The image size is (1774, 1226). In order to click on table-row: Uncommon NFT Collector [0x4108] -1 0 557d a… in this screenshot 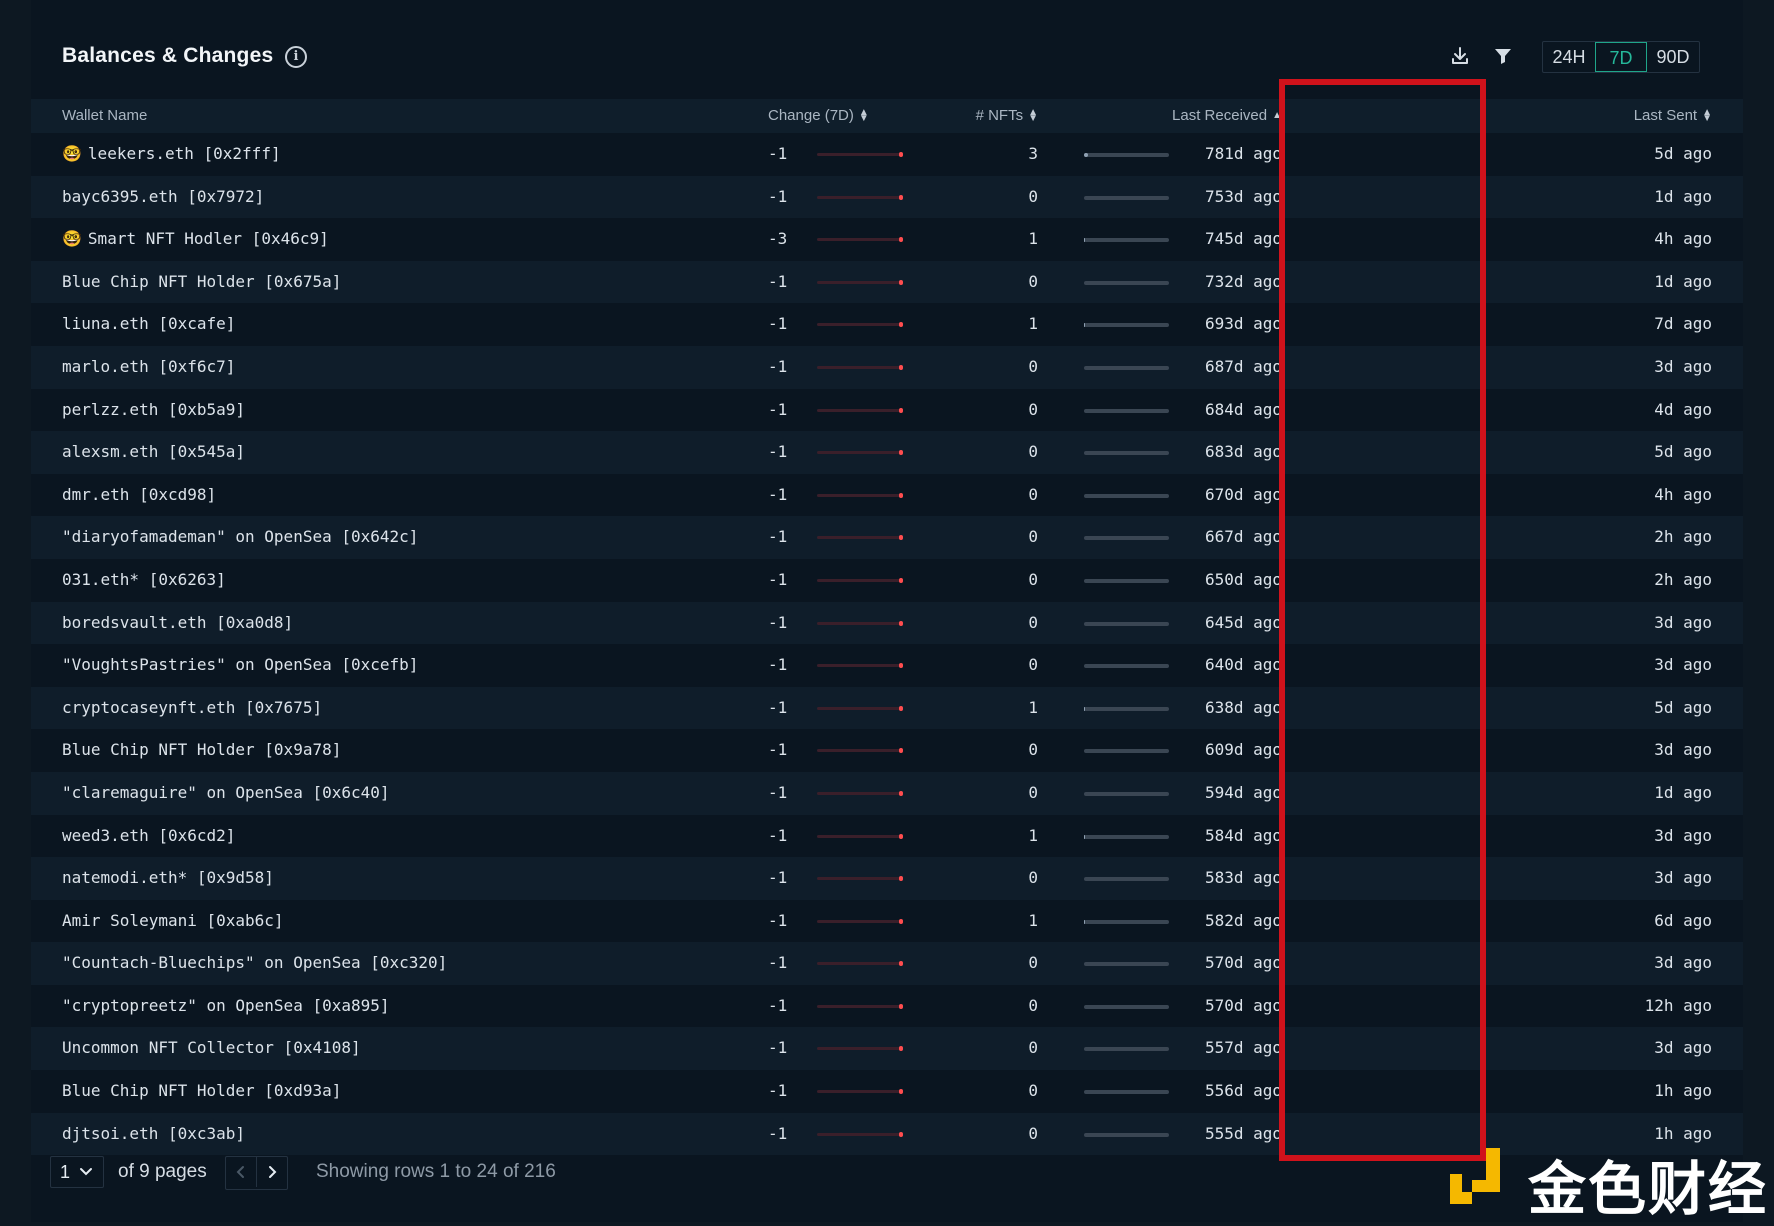, I will do `click(887, 1049)`.